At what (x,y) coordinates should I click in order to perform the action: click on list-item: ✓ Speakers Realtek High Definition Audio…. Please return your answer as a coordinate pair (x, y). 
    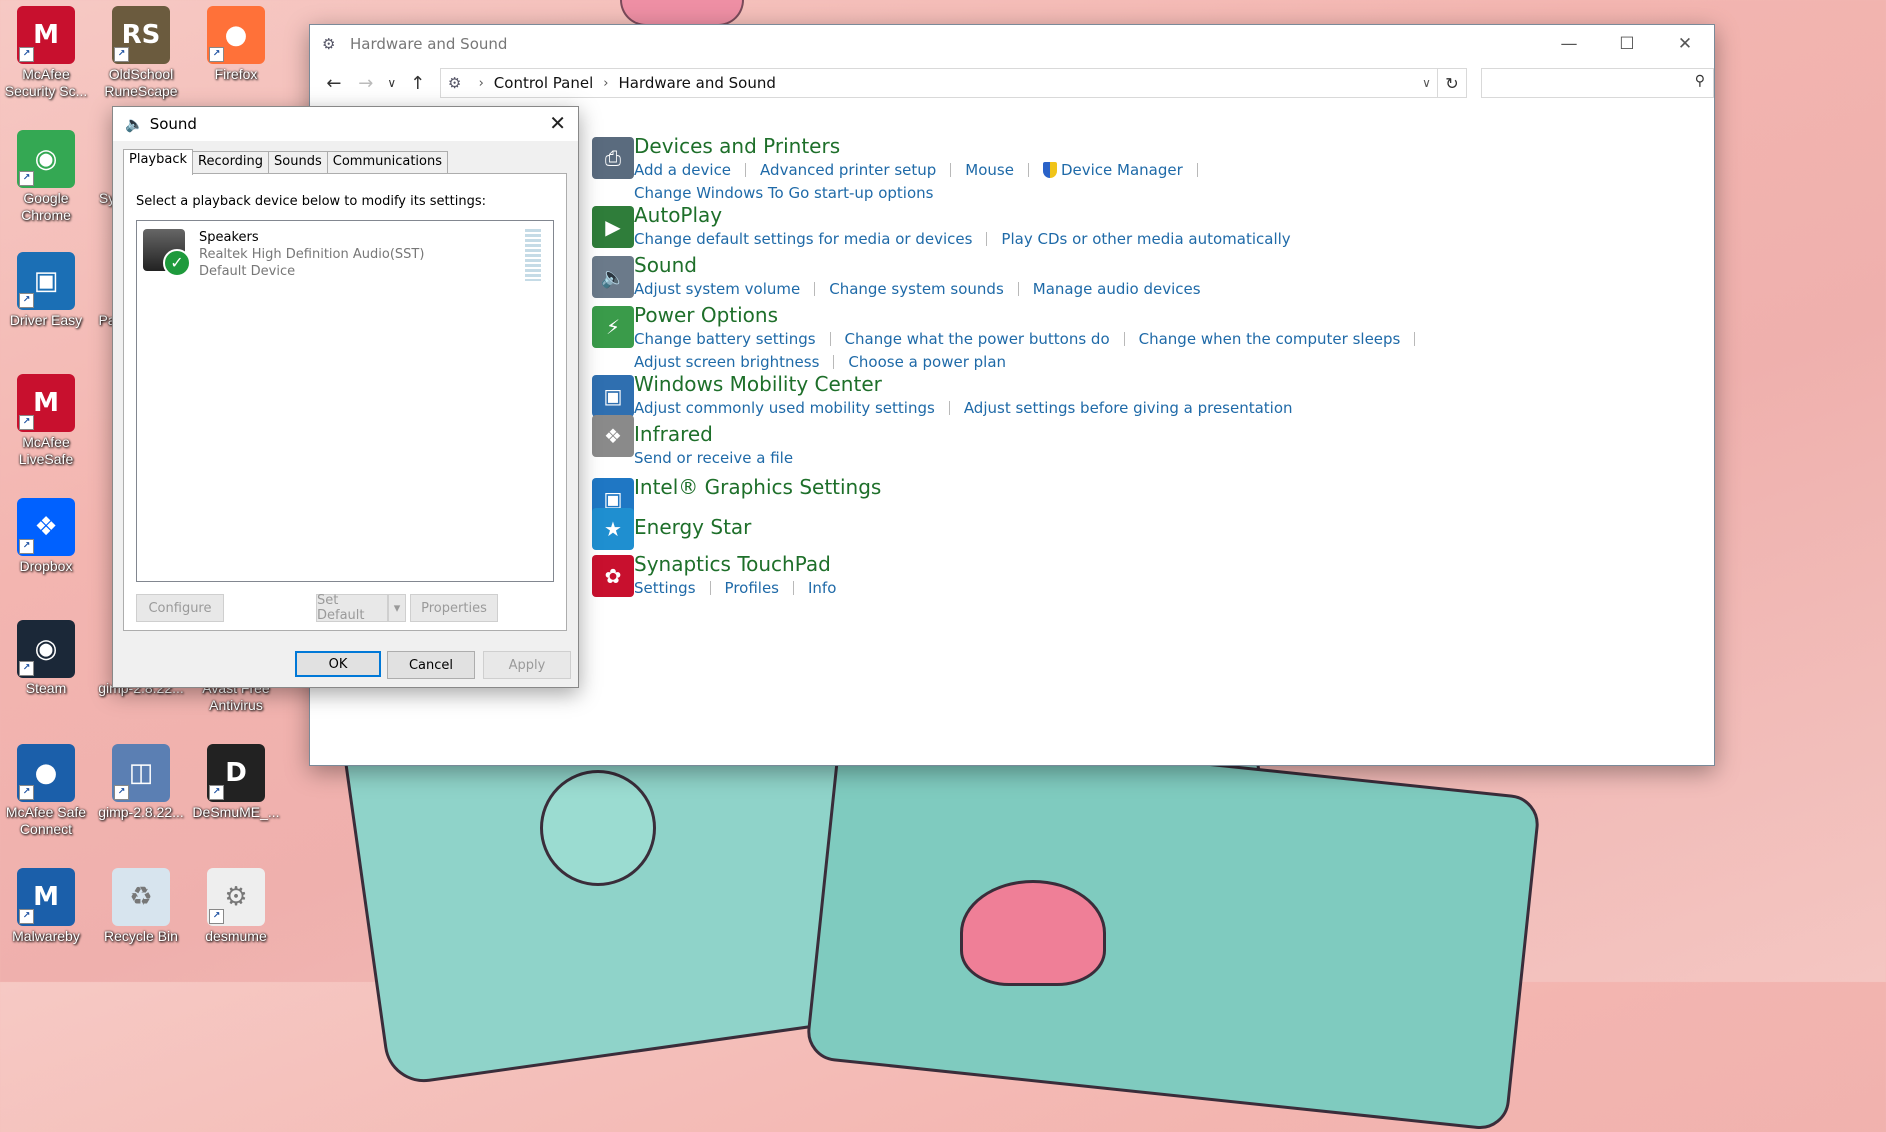
    Looking at the image, I should click on (283, 254).